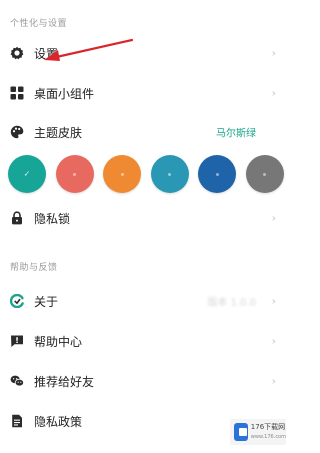 The height and width of the screenshot is (453, 320). Describe the element at coordinates (17, 93) in the screenshot. I see `widgets-grid-icon` at that location.